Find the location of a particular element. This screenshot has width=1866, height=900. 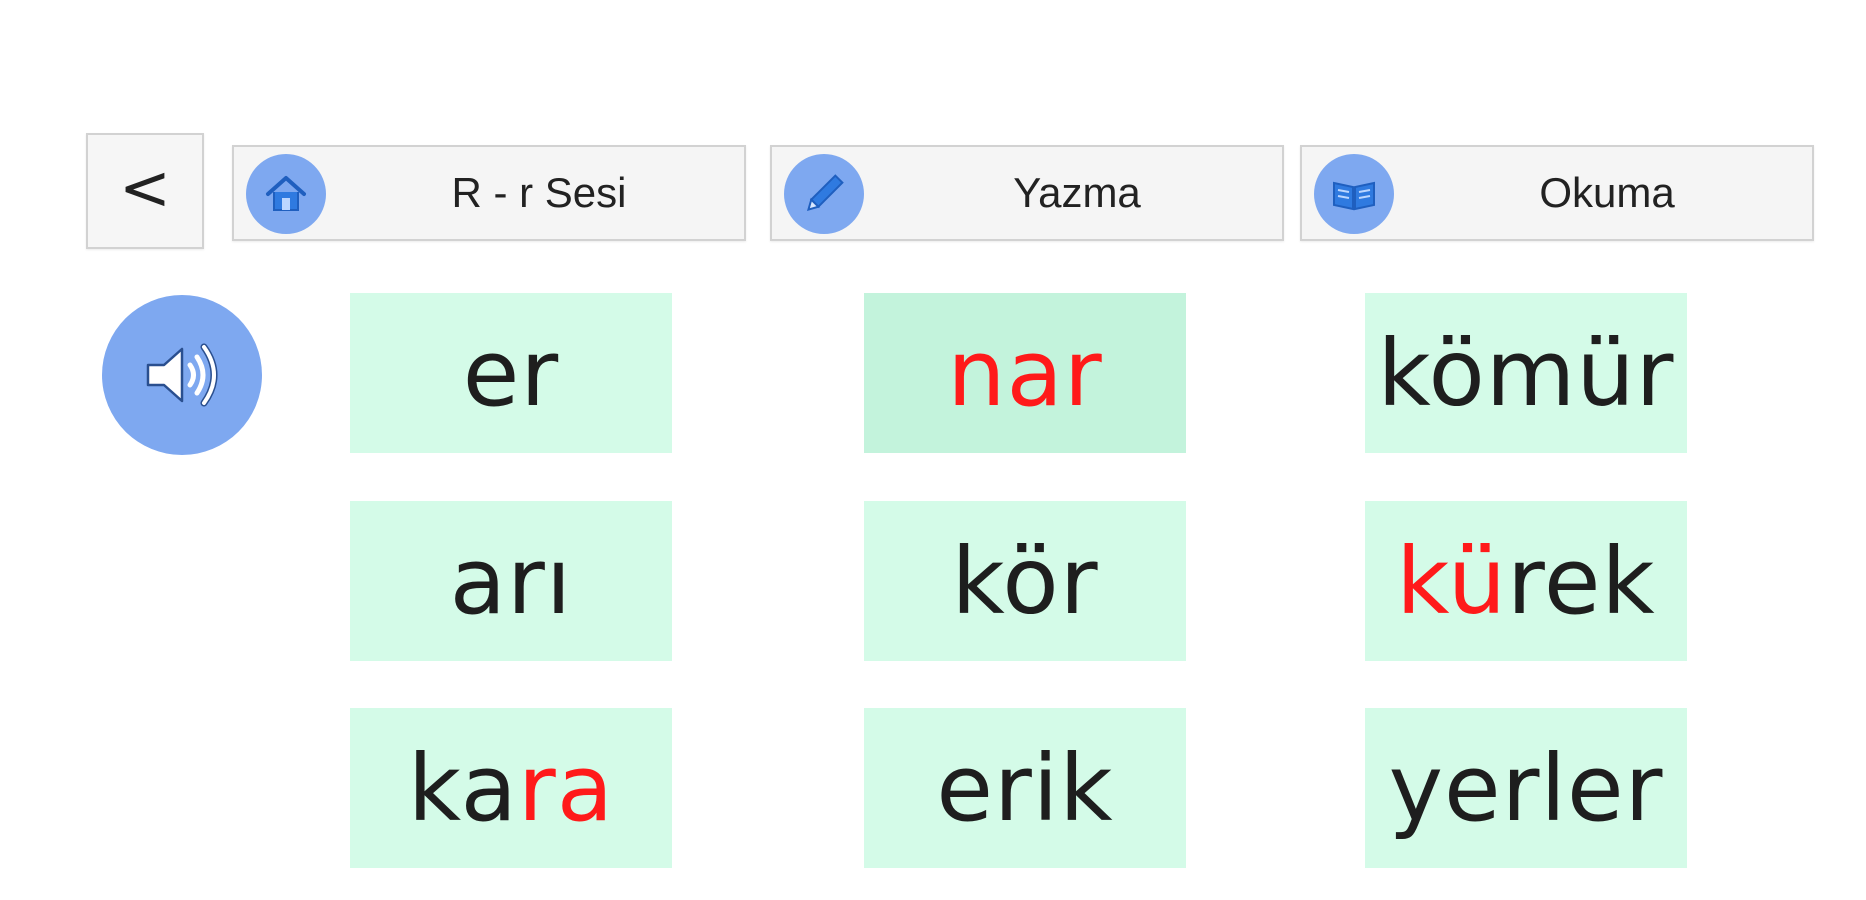

back-button: < is located at coordinates (145, 191).